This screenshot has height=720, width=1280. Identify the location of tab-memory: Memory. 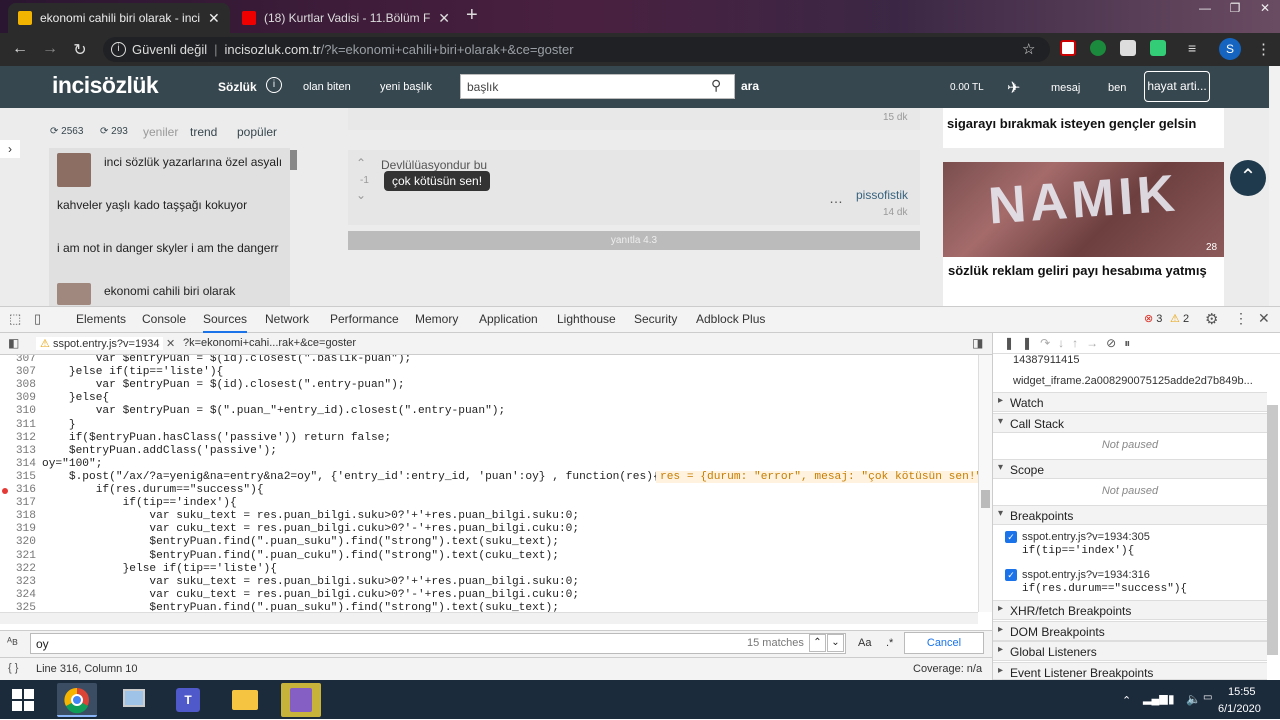
(436, 319).